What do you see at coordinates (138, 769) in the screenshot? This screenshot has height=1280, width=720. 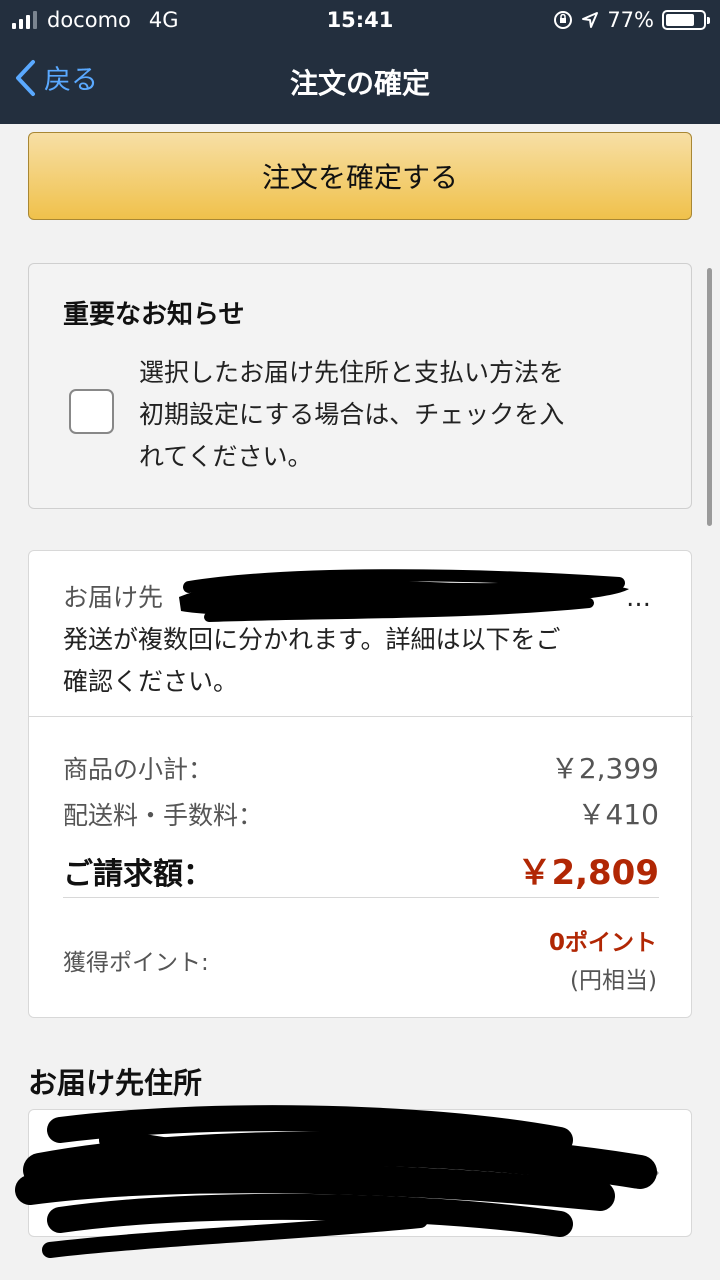 I see `subtotal-label: 商品の小計：` at bounding box center [138, 769].